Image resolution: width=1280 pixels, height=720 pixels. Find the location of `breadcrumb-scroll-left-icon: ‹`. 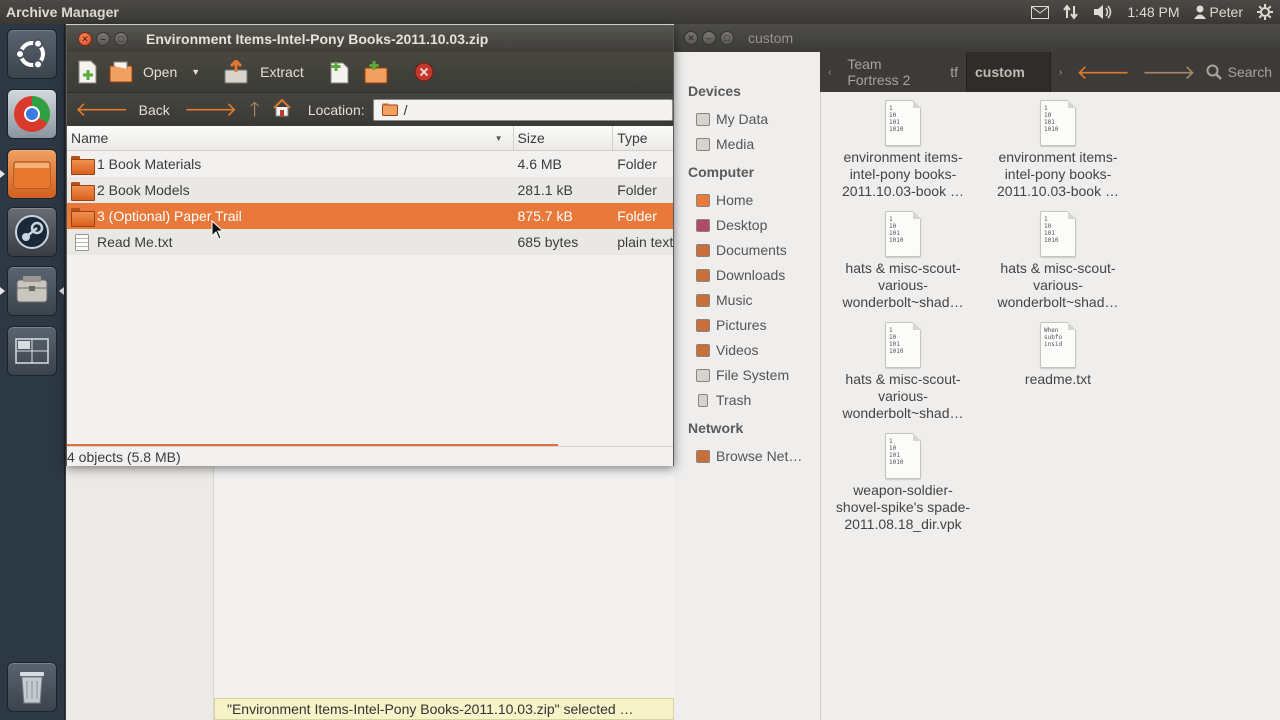

breadcrumb-scroll-left-icon: ‹ is located at coordinates (829, 72).